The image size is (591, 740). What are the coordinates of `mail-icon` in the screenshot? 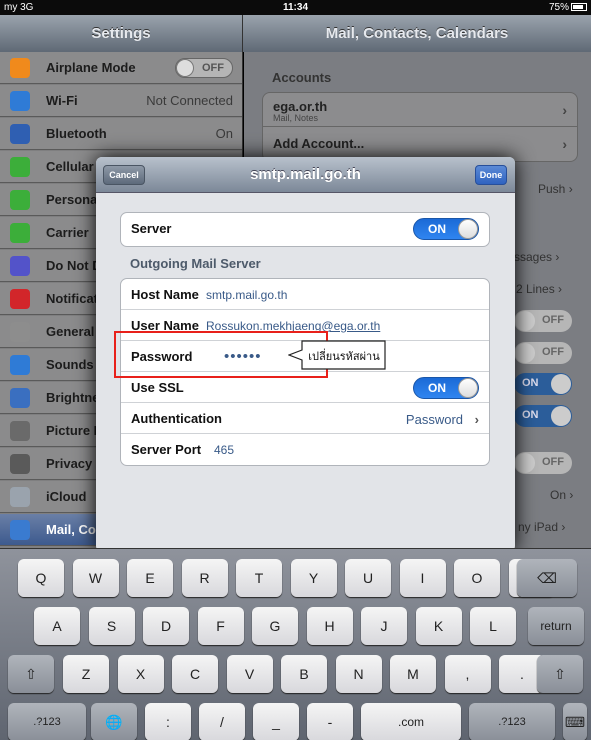 It's located at (20, 530).